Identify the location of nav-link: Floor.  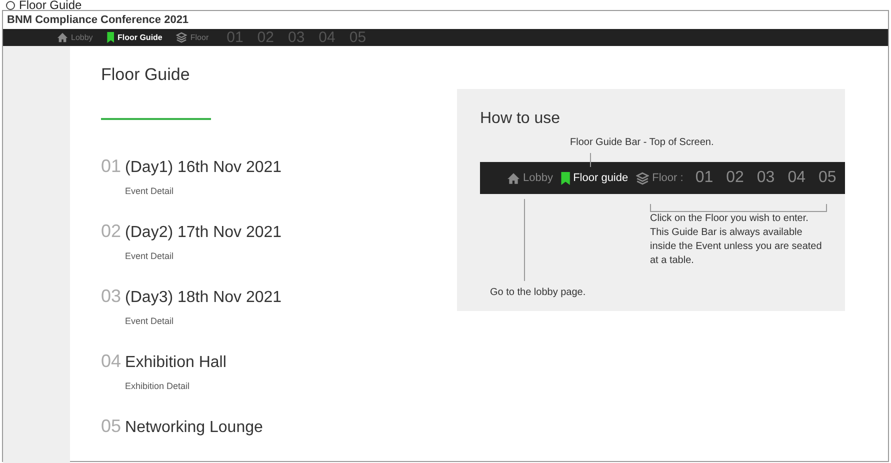
(199, 37).